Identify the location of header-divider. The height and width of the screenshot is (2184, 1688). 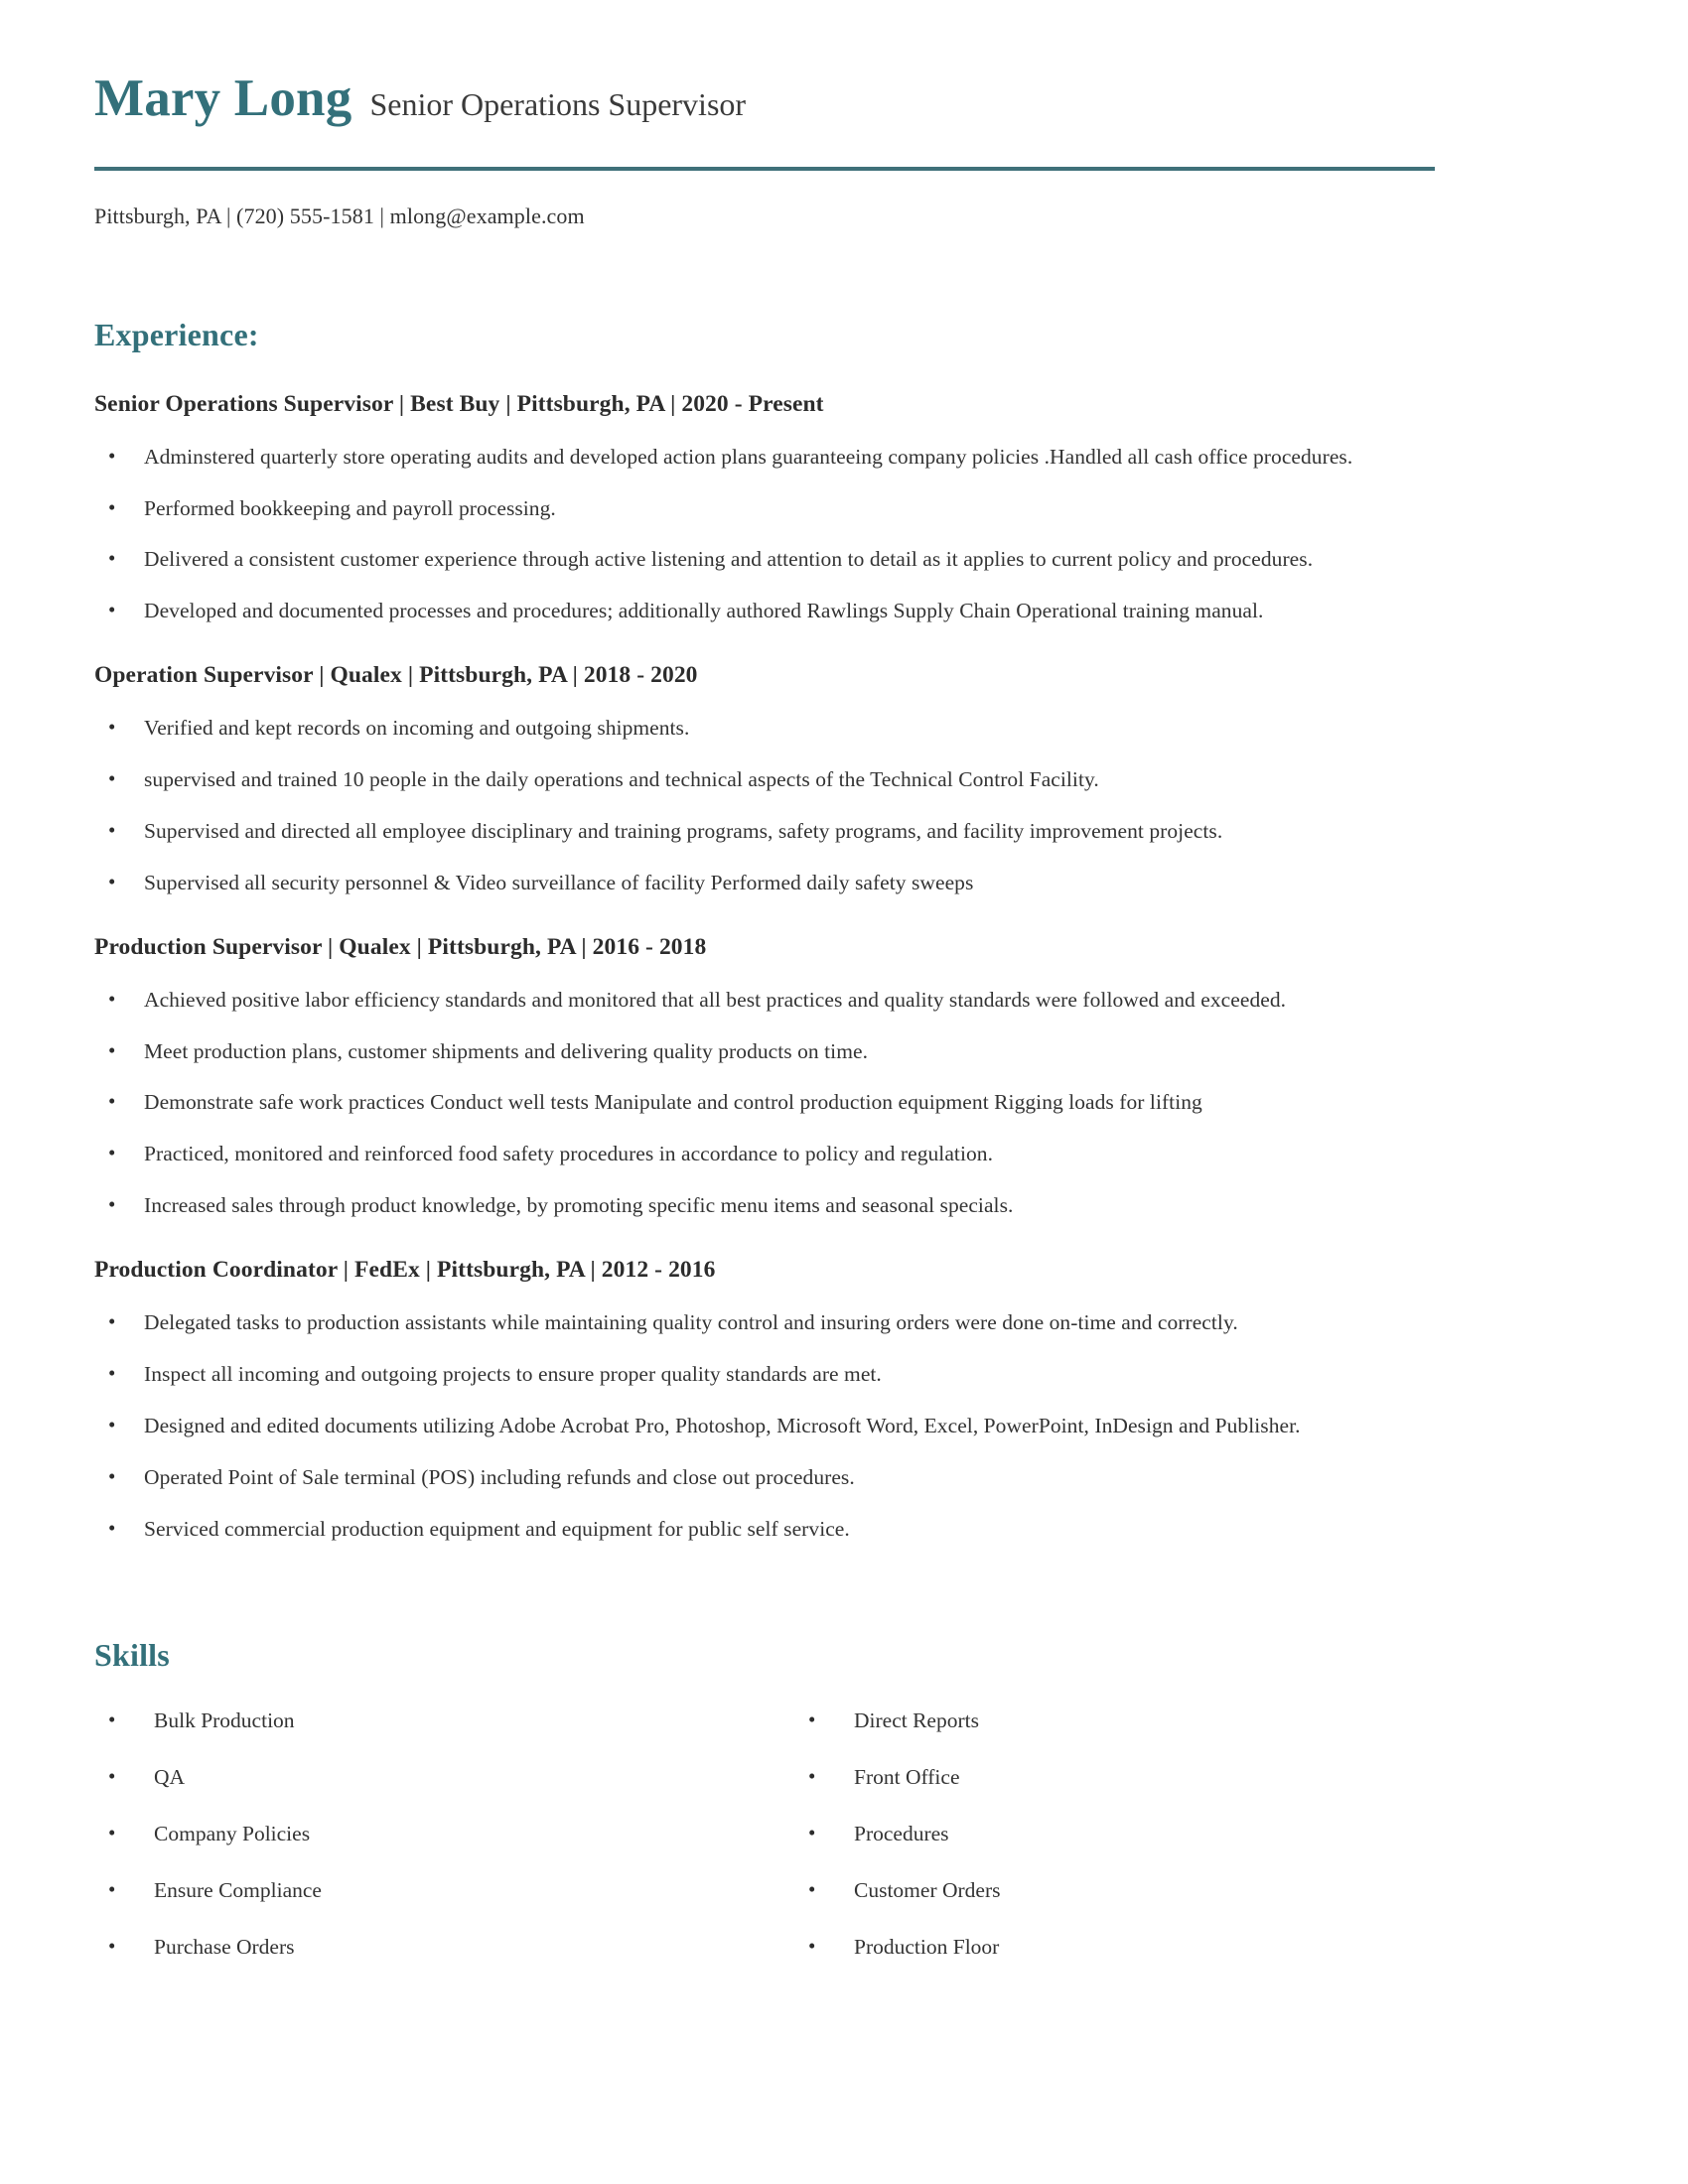
(764, 168).